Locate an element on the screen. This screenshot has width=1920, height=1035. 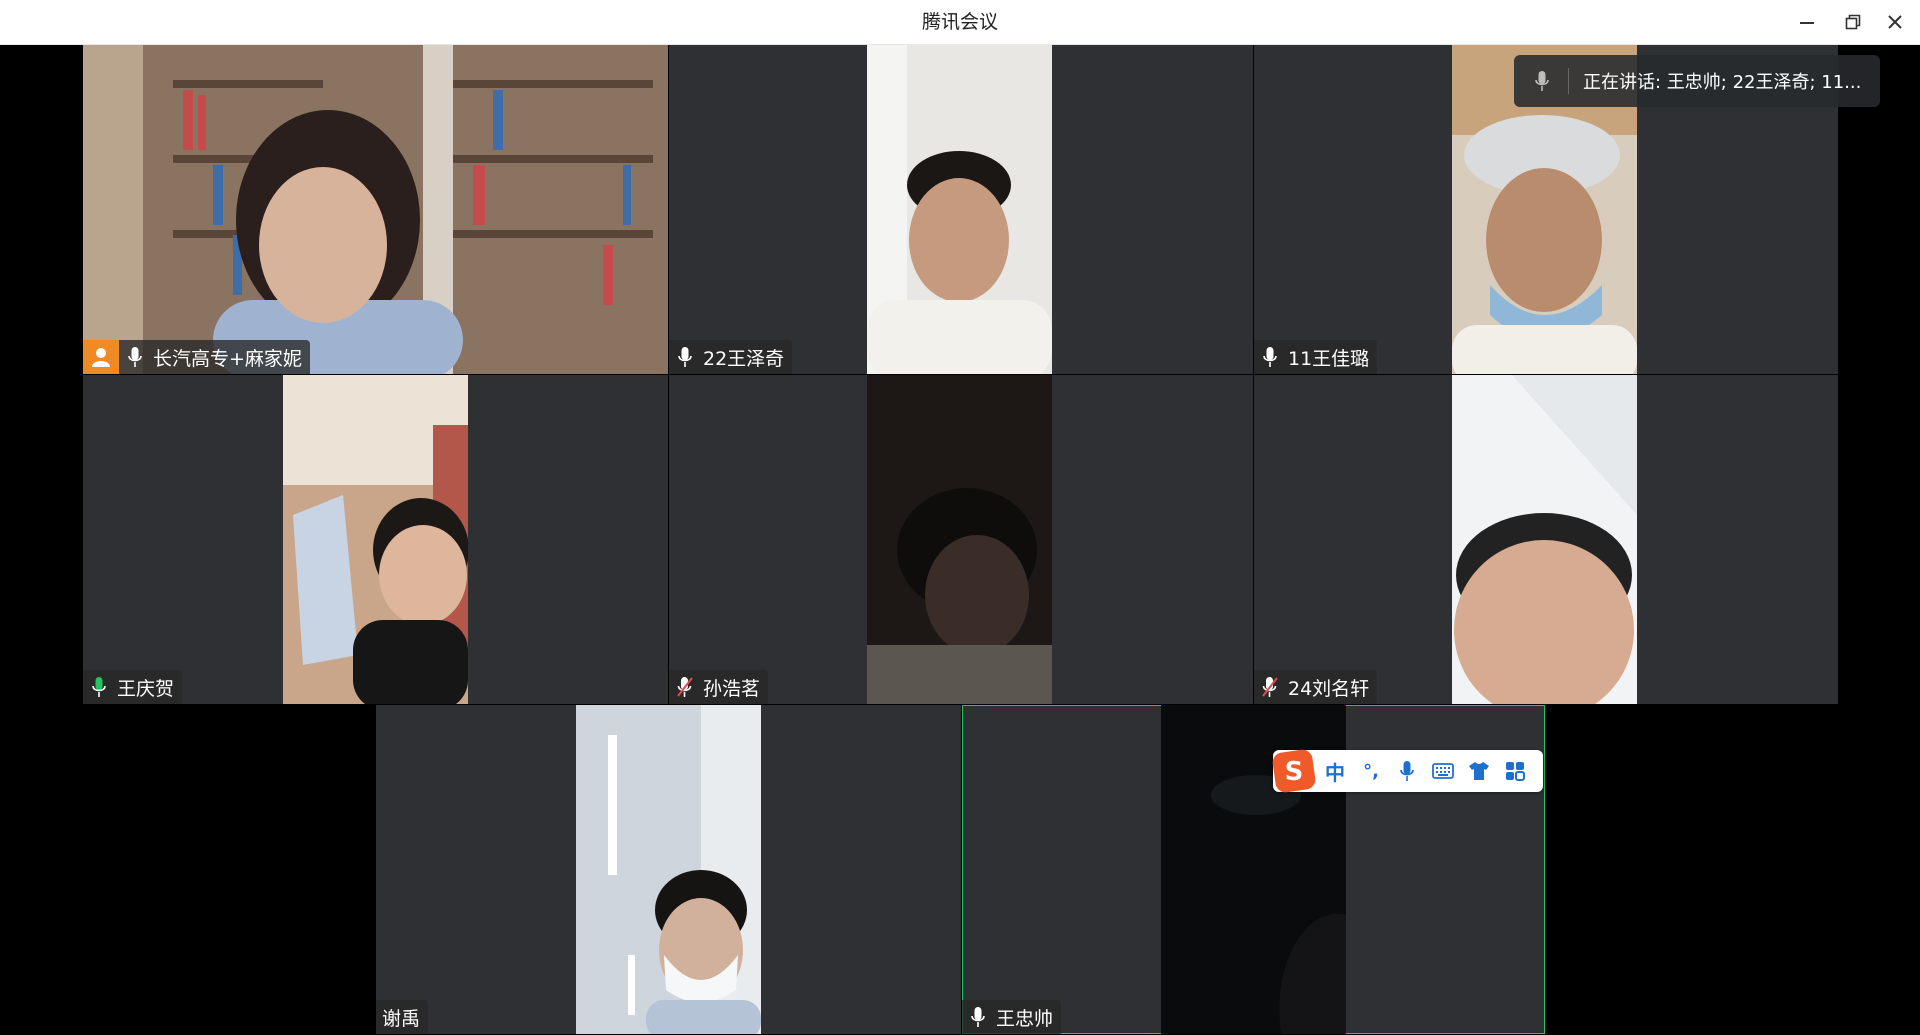
svg-text: S is located at coordinates (1294, 772).